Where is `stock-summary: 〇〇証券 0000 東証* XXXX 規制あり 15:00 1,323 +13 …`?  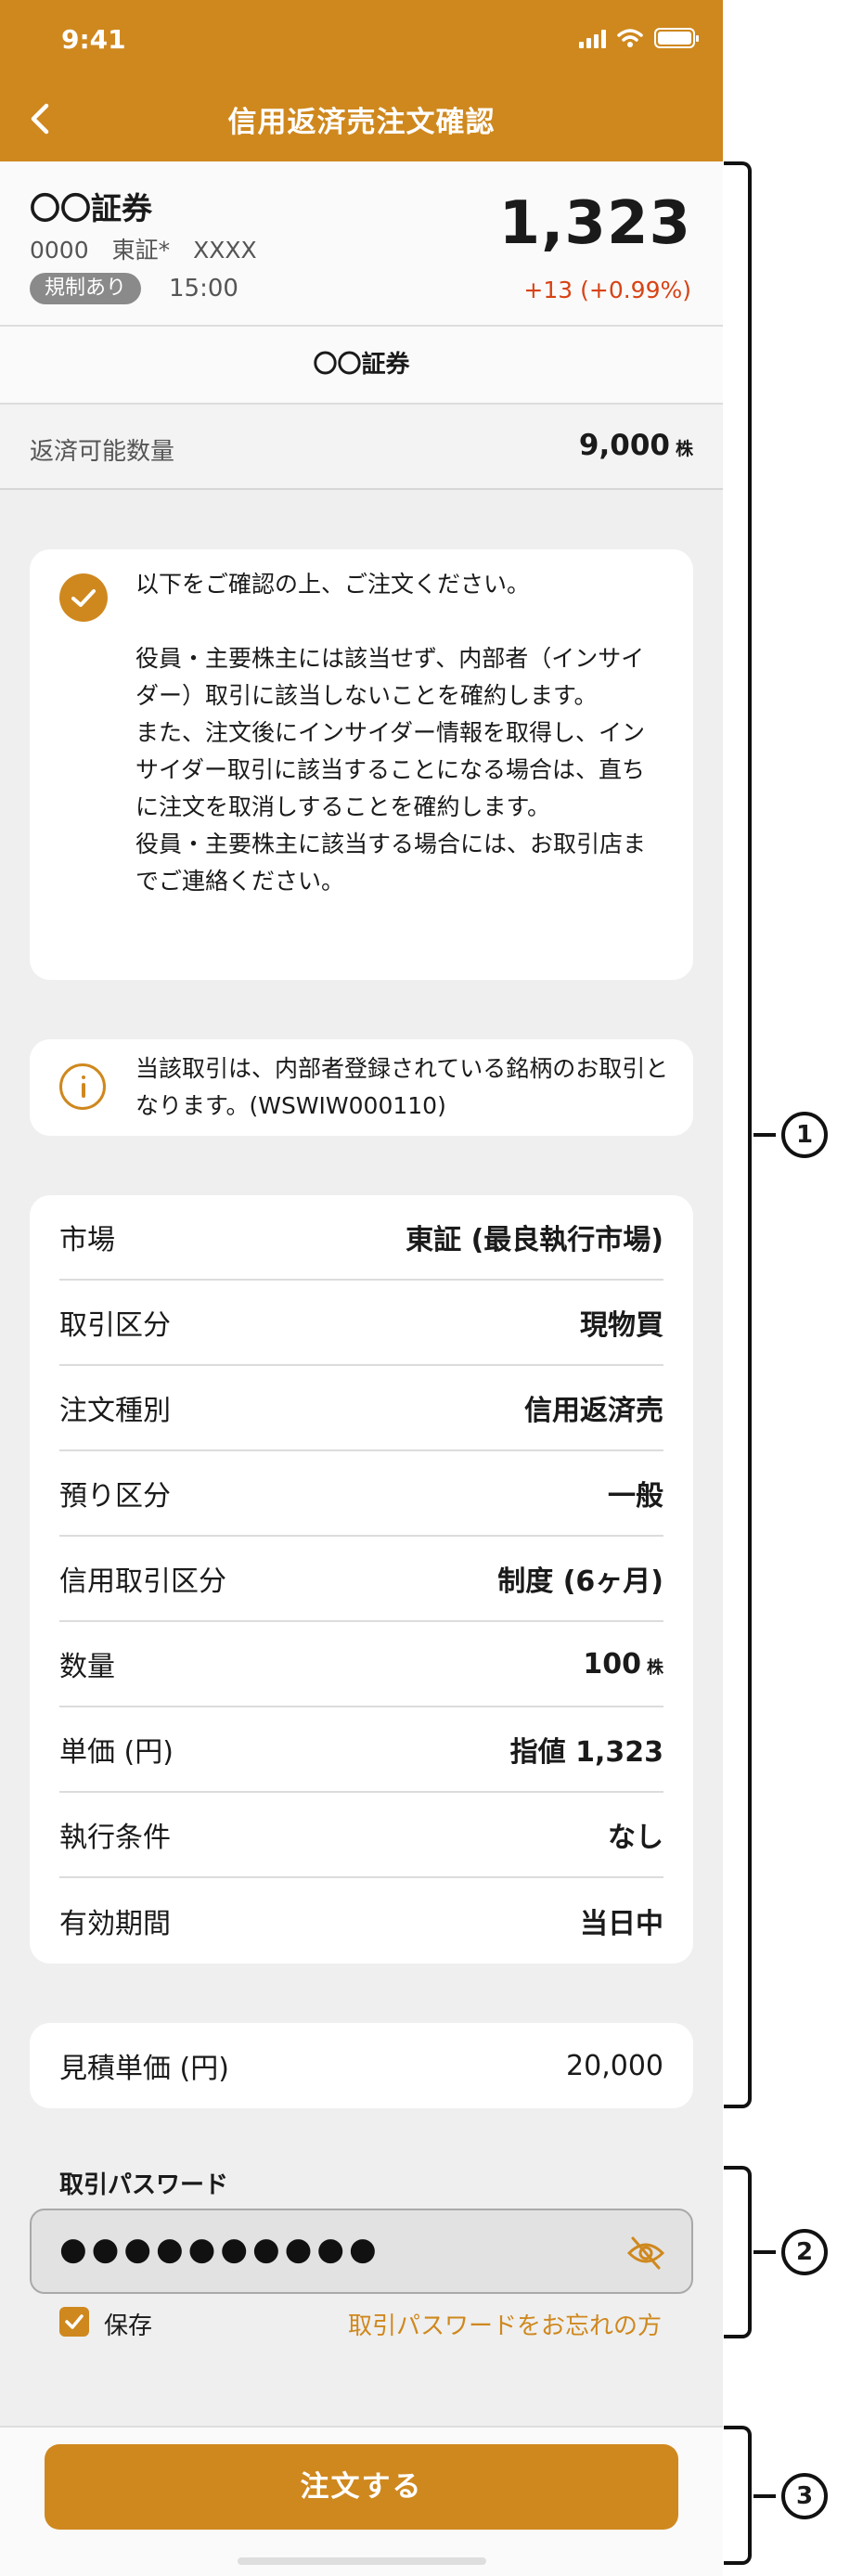
stock-summary: 〇〇証券 0000 東証* XXXX 規制あり 15:00 1,323 +13 … is located at coordinates (361, 244).